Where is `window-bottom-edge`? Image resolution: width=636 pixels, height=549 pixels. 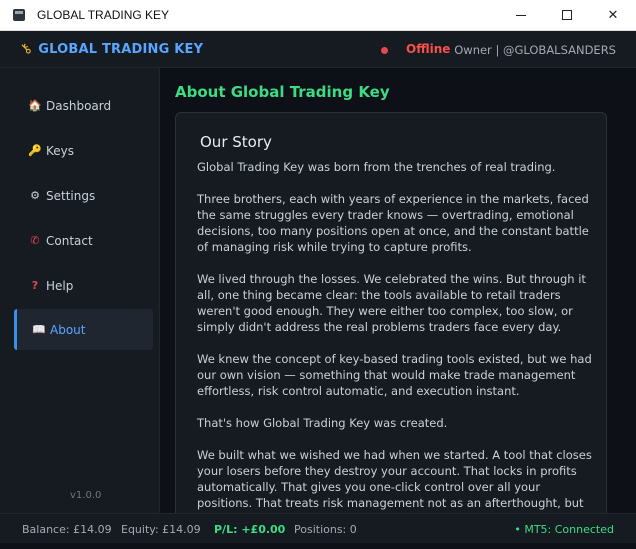
window-bottom-edge is located at coordinates (318, 546).